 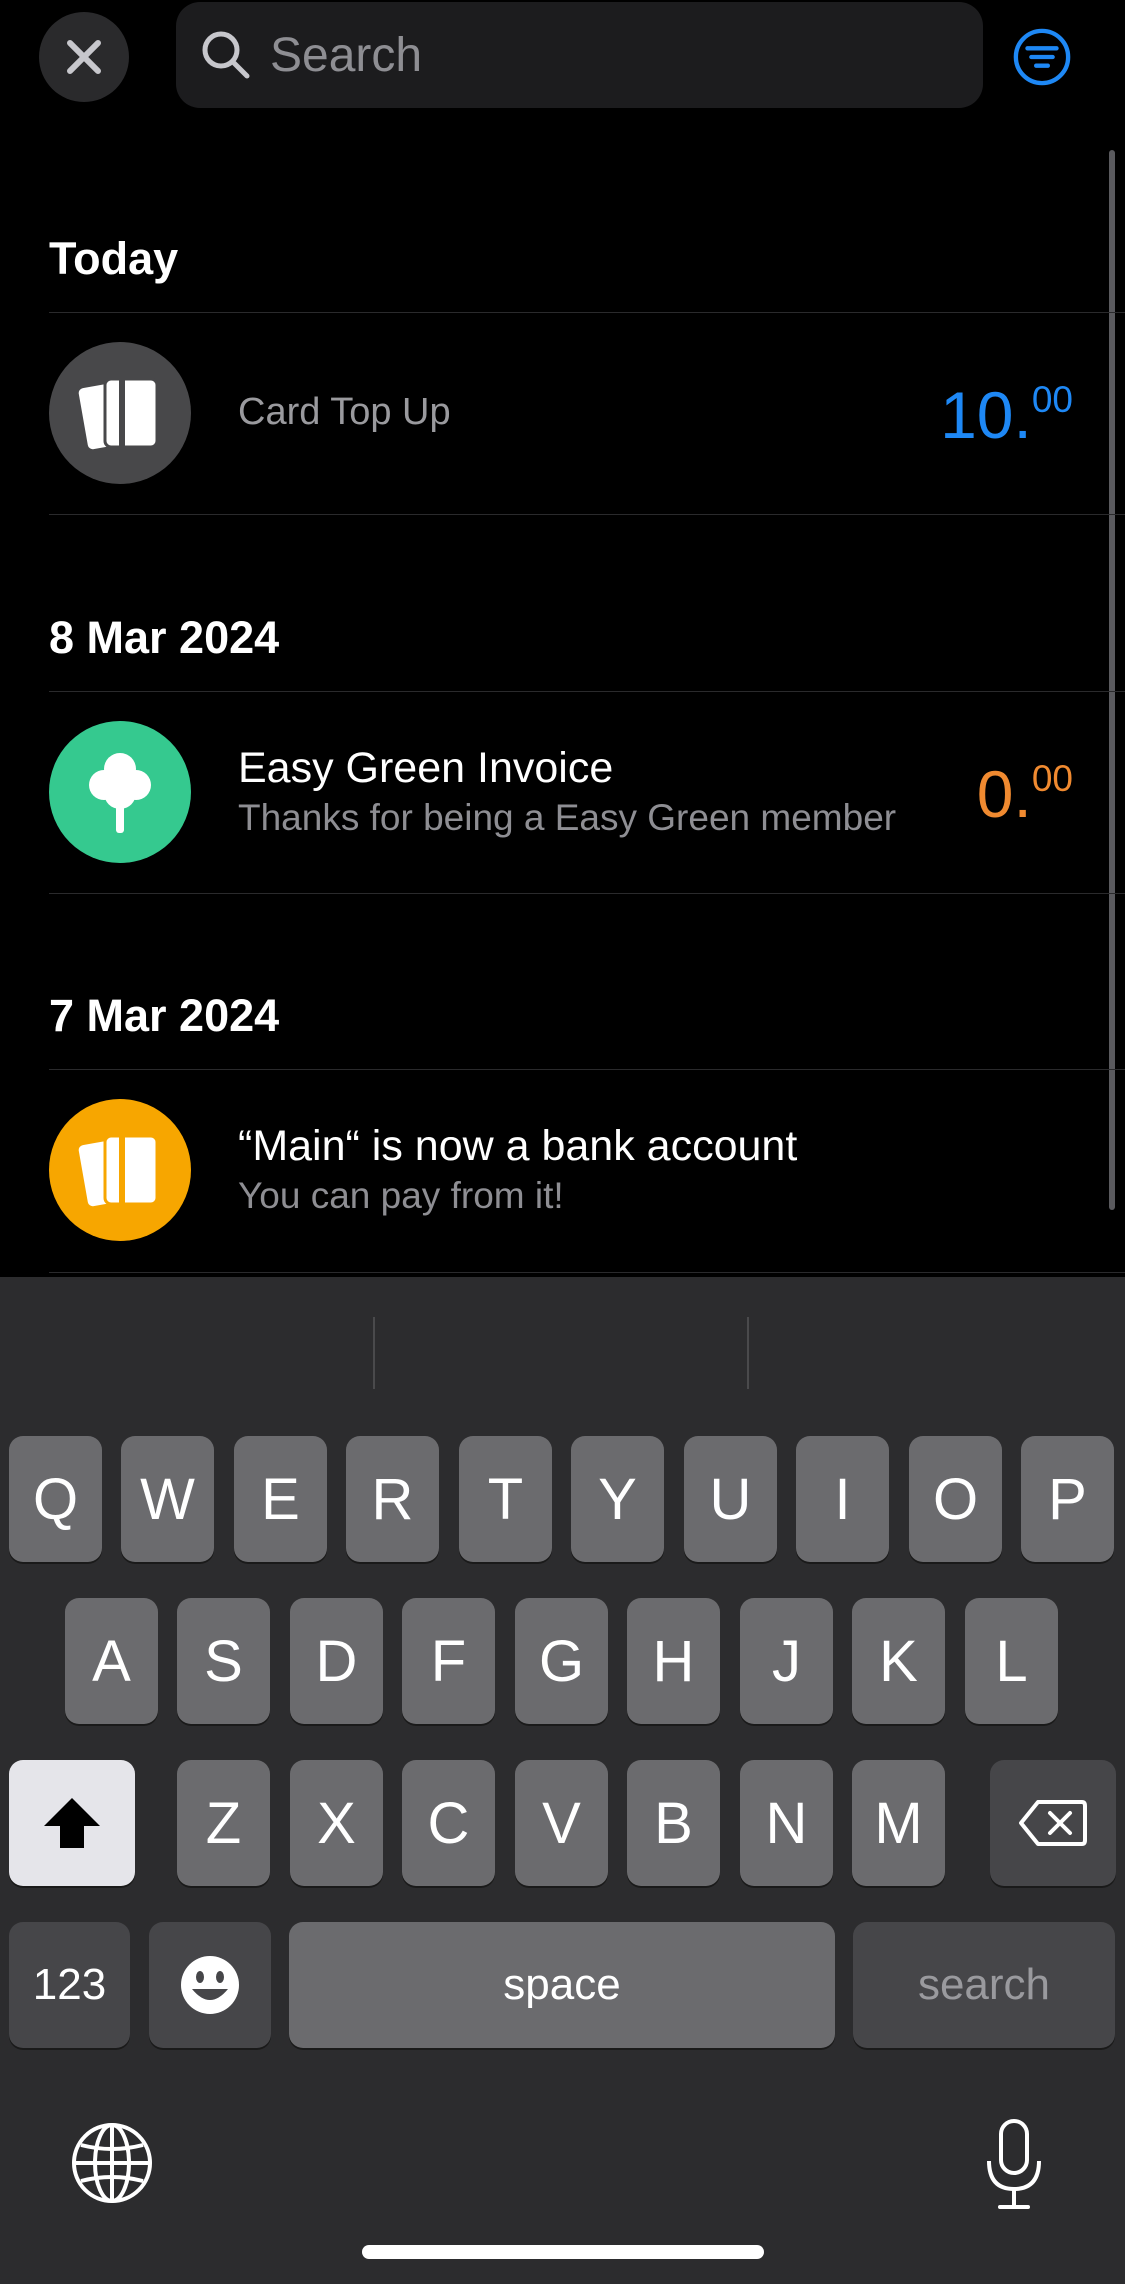 What do you see at coordinates (518, 1146) in the screenshot?
I see `transaction-title: “Main“ is now a bank account` at bounding box center [518, 1146].